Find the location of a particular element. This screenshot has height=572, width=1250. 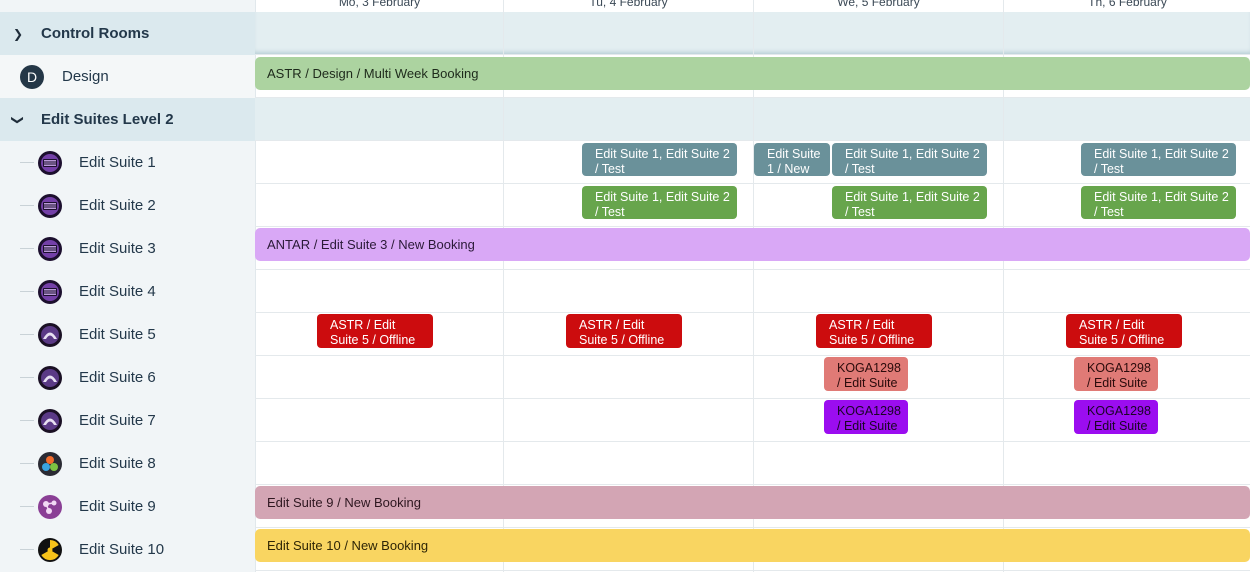

group-row-control-rooms: ❯ Control Rooms is located at coordinates (127, 33).